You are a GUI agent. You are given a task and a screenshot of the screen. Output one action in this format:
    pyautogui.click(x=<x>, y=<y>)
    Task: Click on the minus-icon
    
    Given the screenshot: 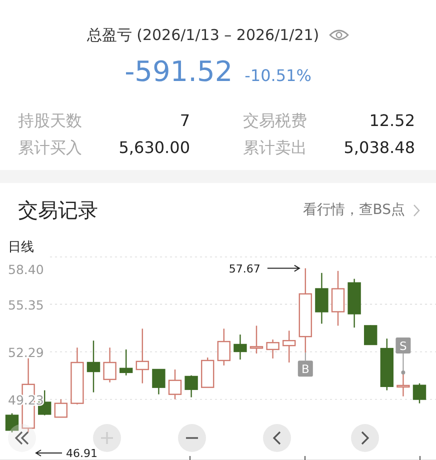 What is the action you would take?
    pyautogui.click(x=192, y=438)
    